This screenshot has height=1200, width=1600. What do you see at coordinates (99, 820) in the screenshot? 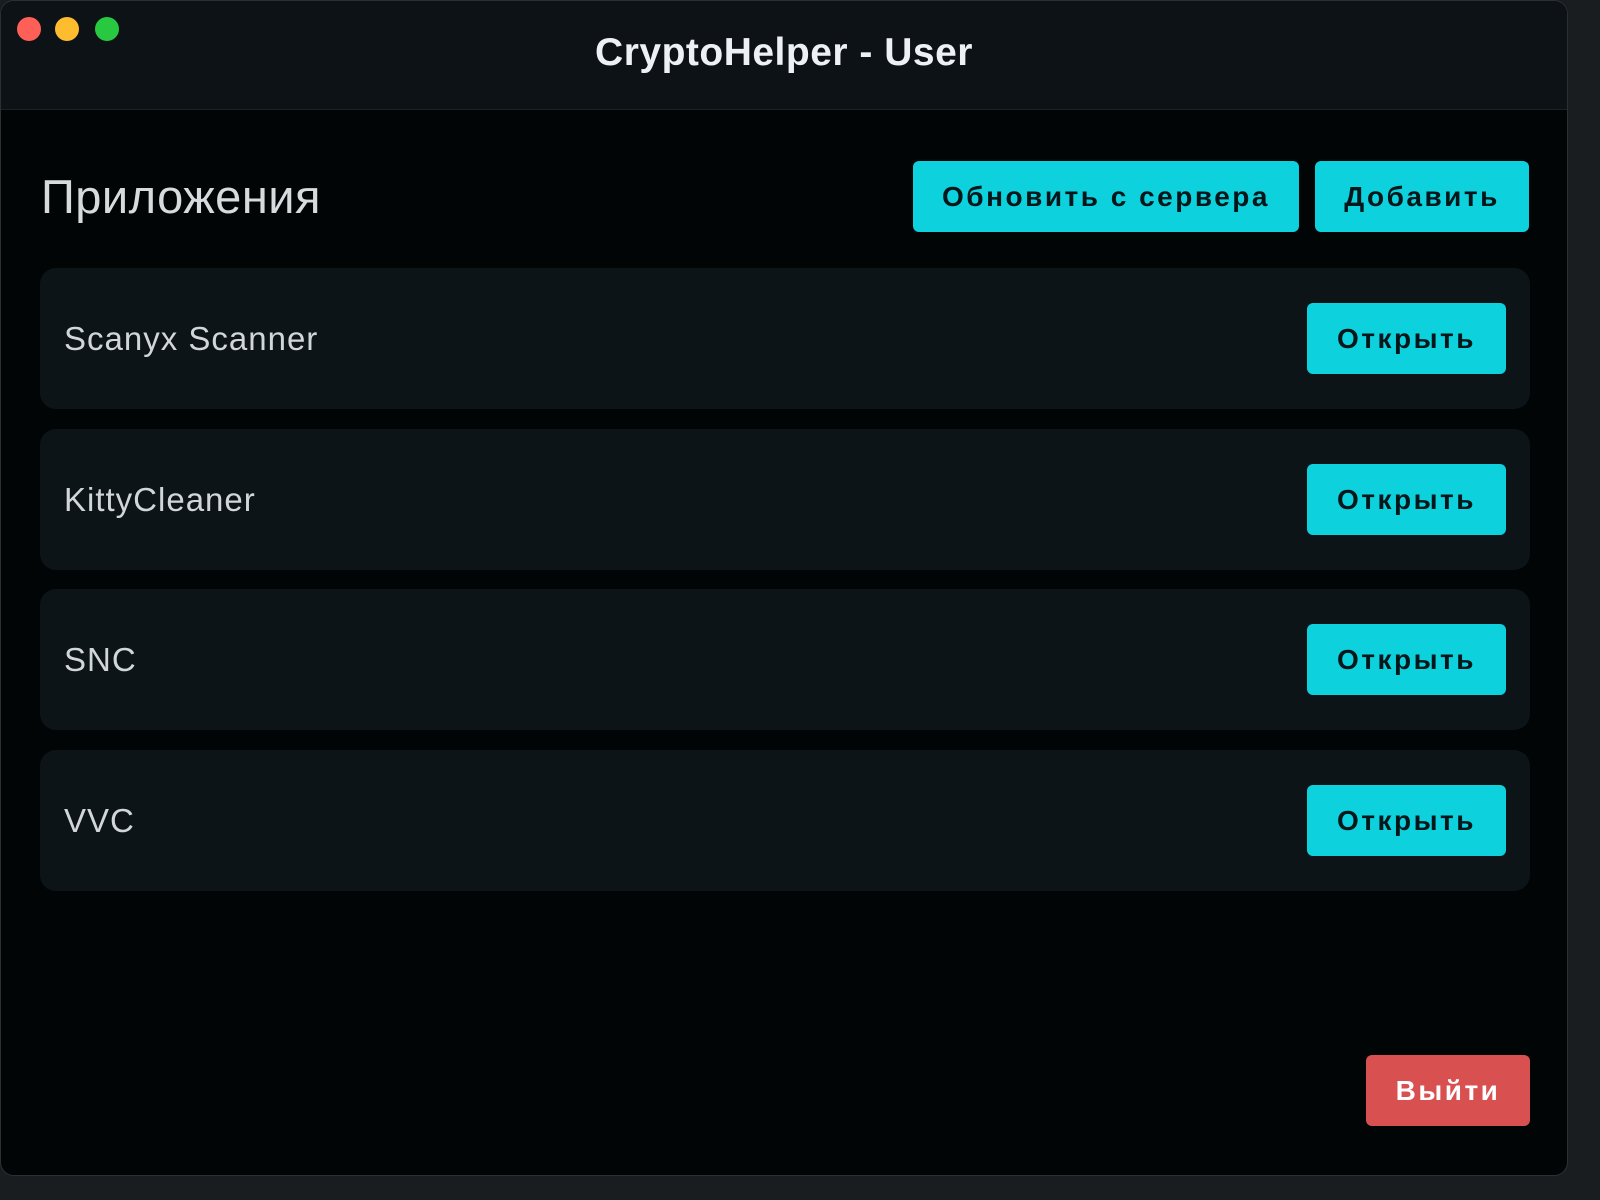
I see `app-name: VVC` at bounding box center [99, 820].